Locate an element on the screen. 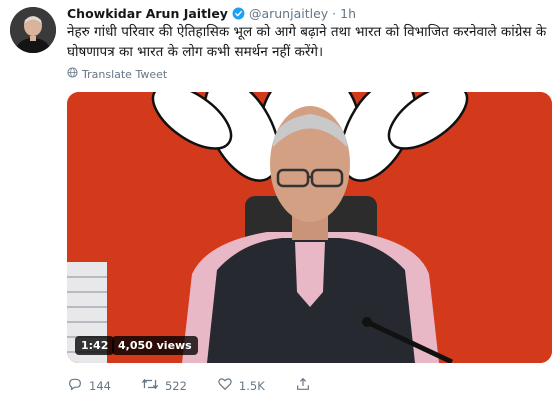  video-views-badge: 4,050 views is located at coordinates (155, 345).